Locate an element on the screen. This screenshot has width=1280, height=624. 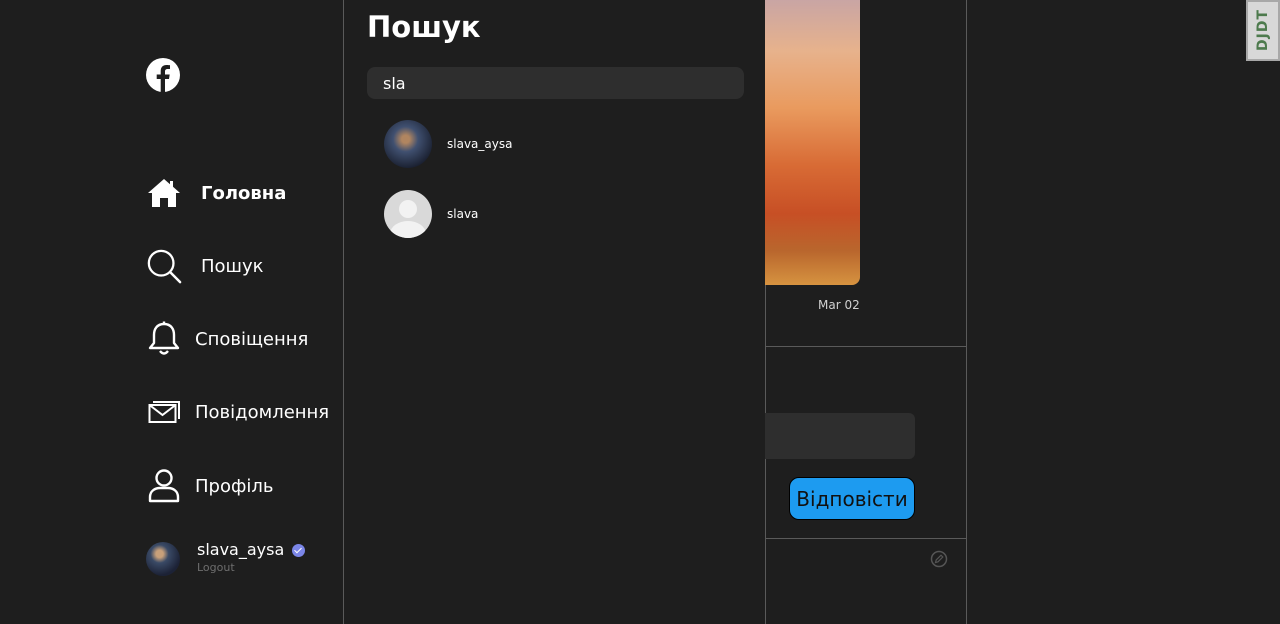
search-result: slava_aysa is located at coordinates (448, 144).